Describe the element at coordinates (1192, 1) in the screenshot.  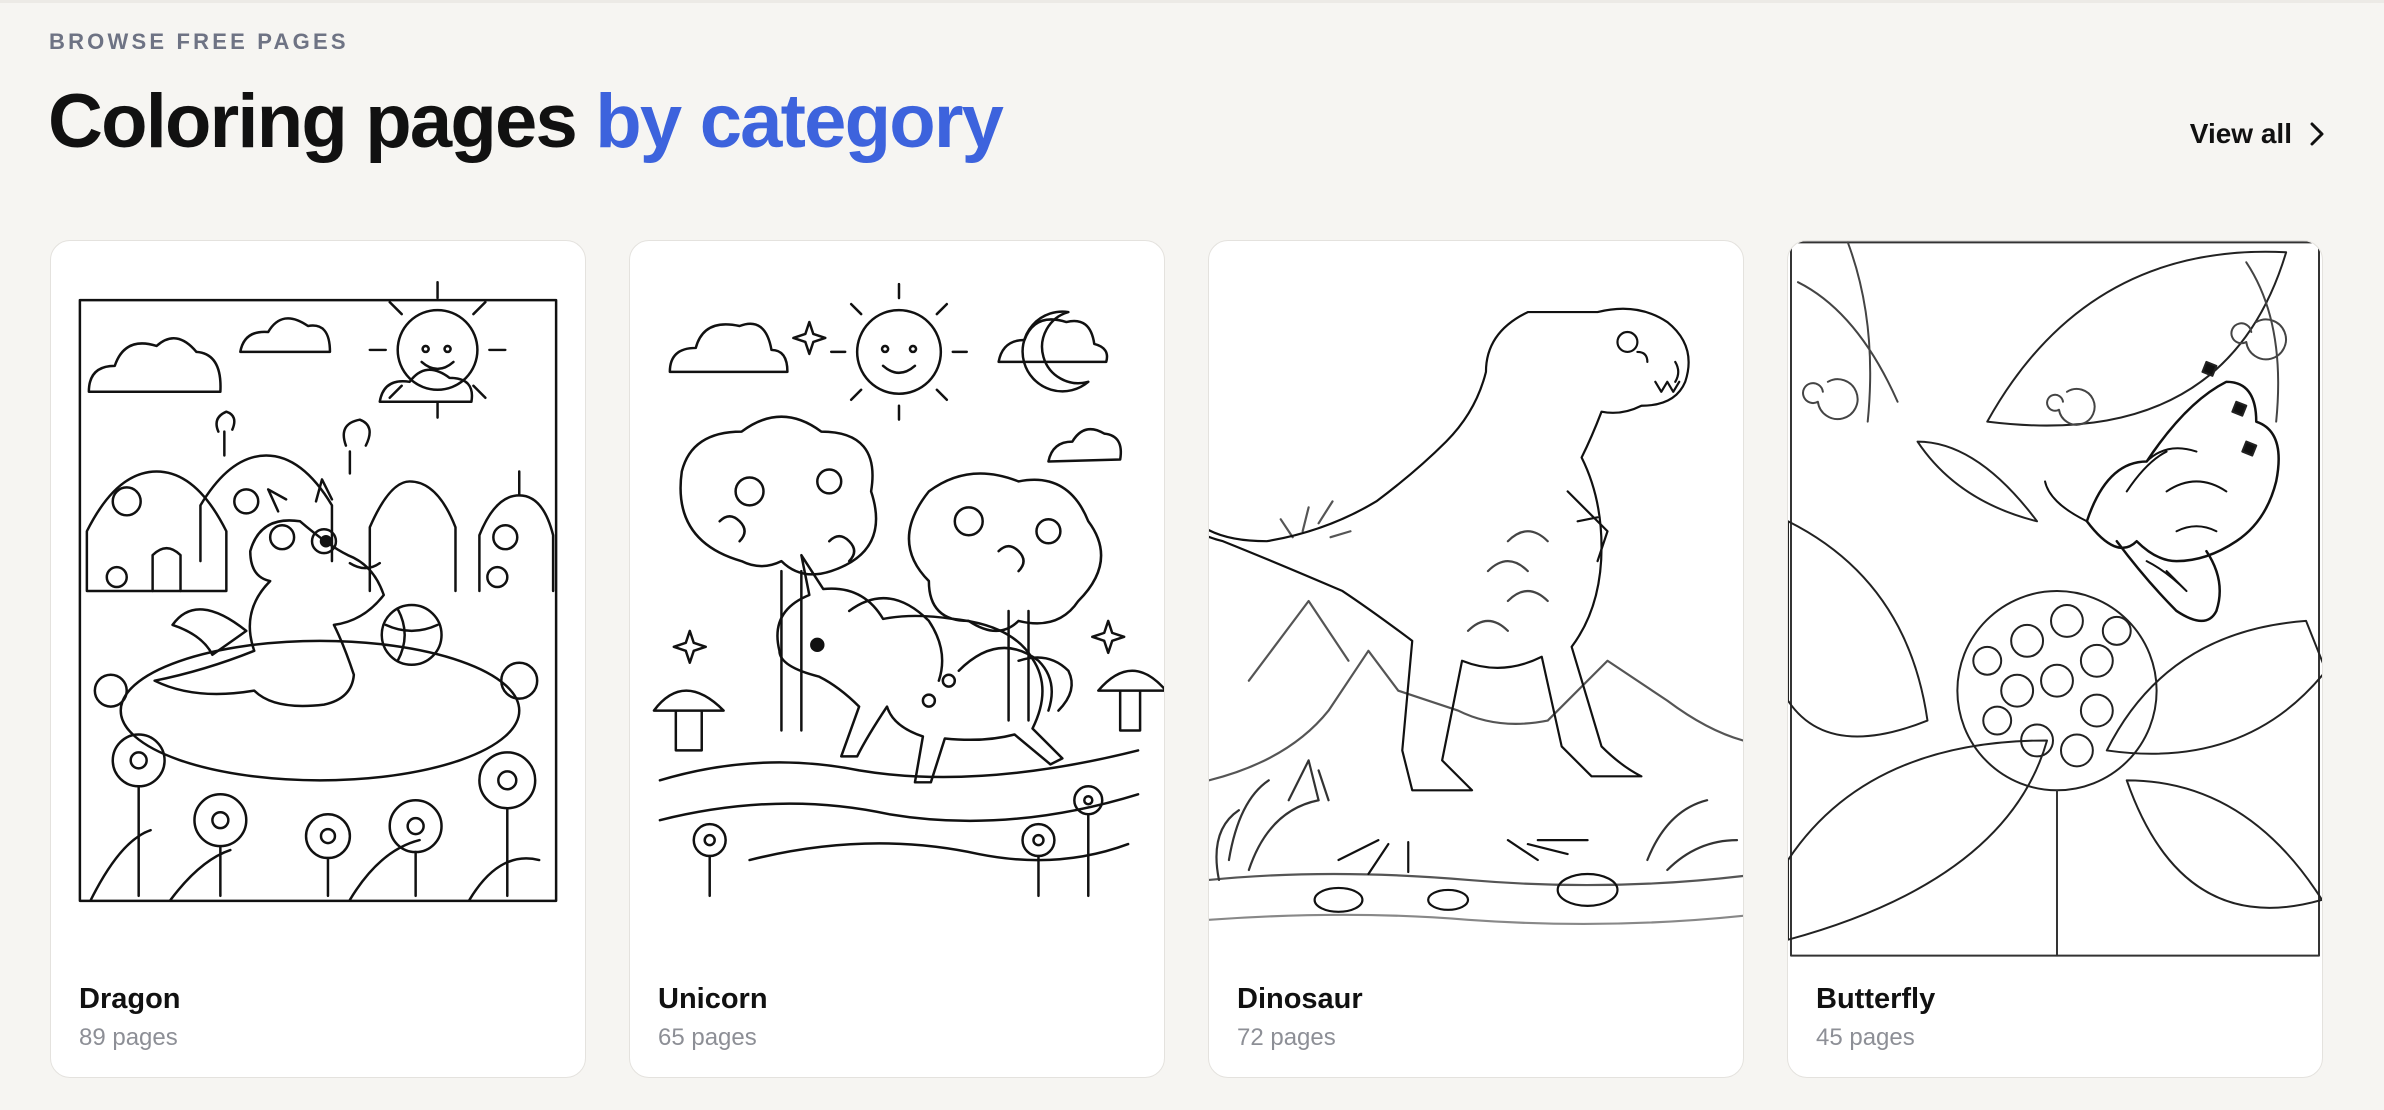
I see `top-divider` at that location.